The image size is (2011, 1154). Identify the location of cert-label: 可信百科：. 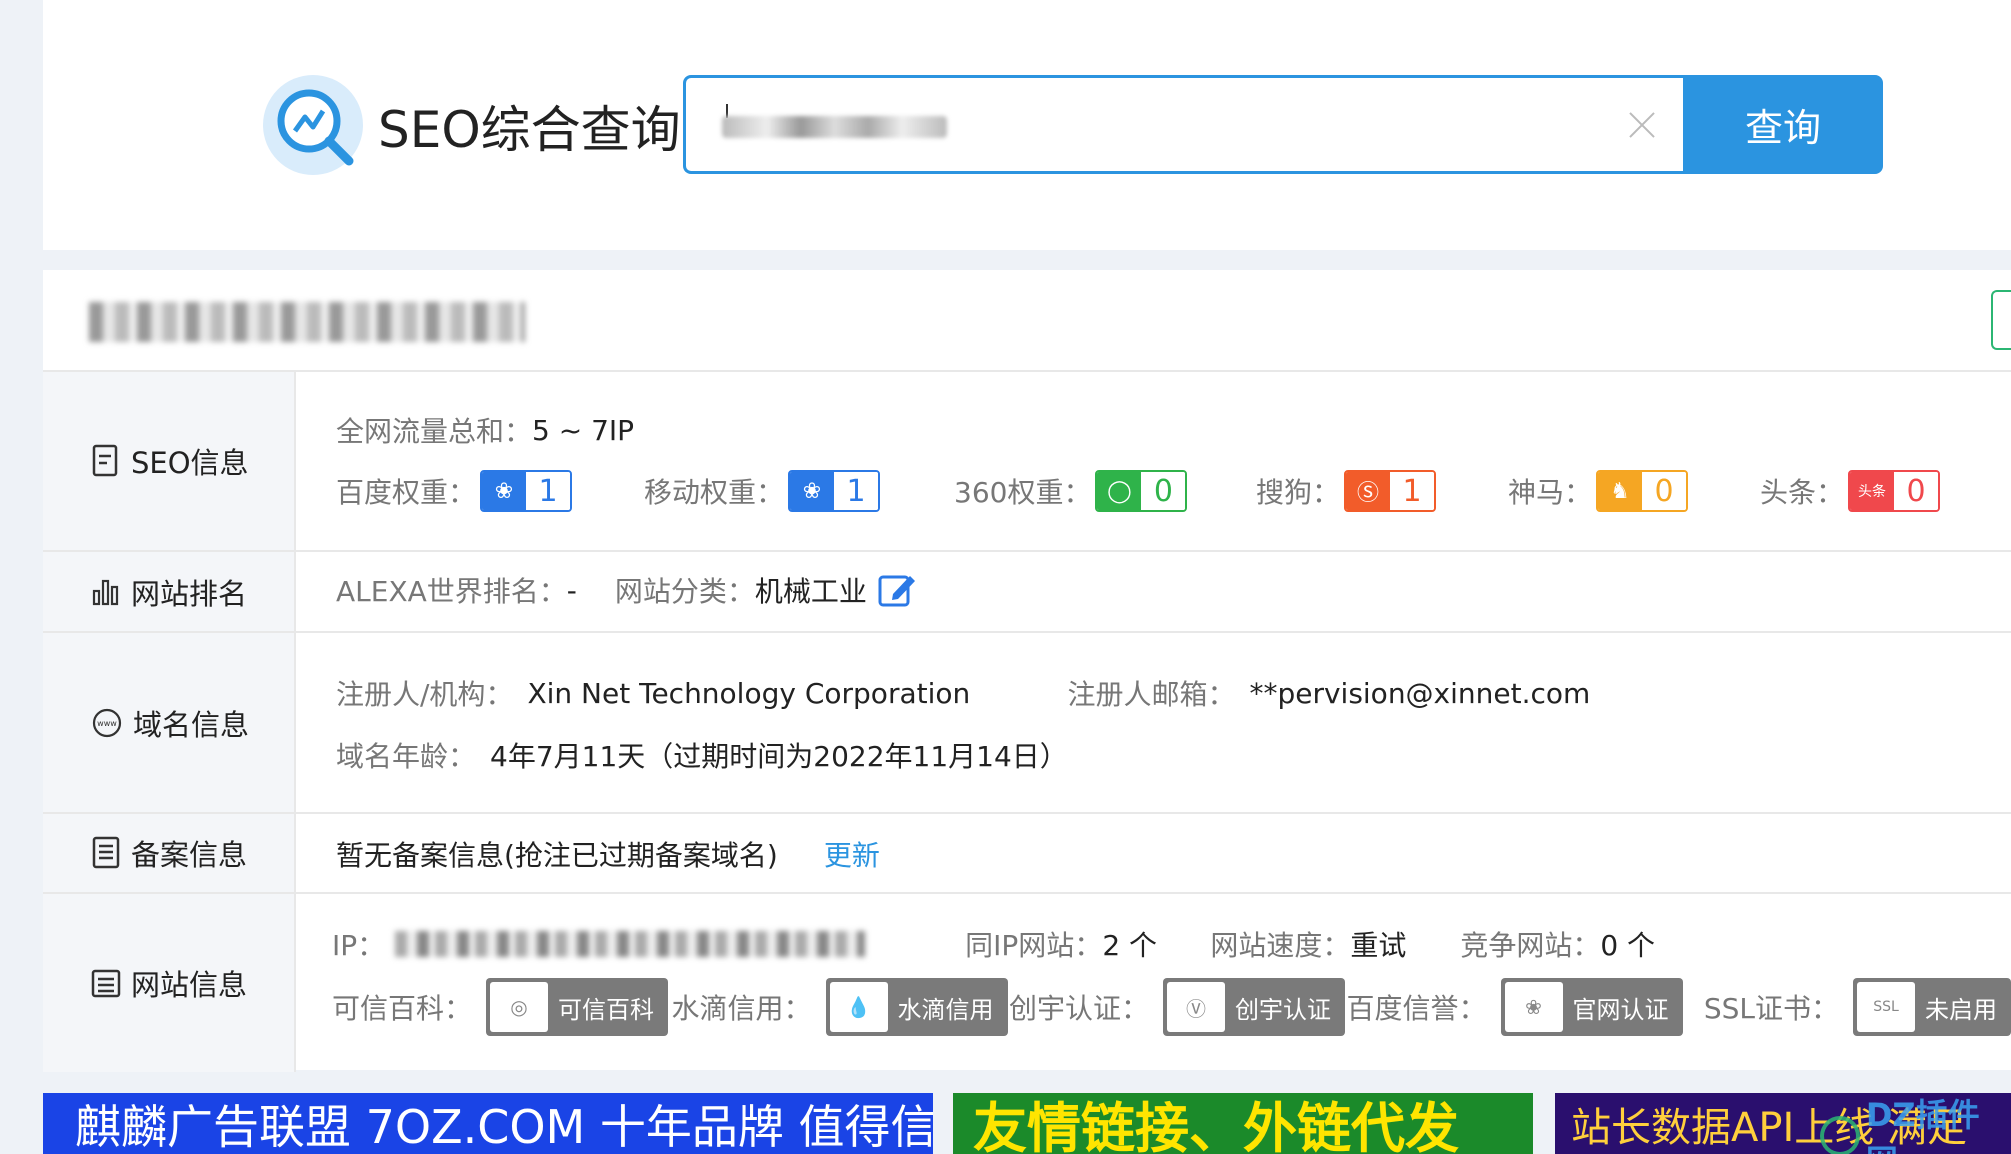
(402, 1008).